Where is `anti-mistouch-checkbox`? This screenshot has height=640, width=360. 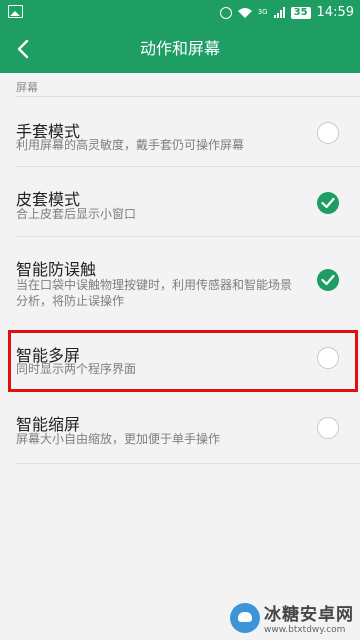
anti-mistouch-checkbox is located at coordinates (328, 280).